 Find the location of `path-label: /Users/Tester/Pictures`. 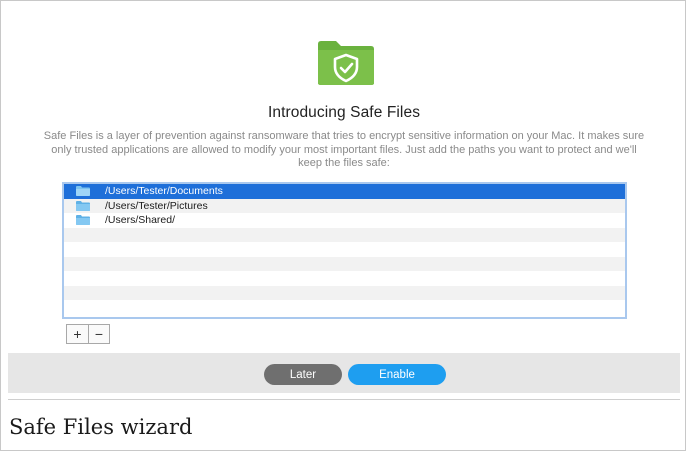

path-label: /Users/Tester/Pictures is located at coordinates (156, 205).